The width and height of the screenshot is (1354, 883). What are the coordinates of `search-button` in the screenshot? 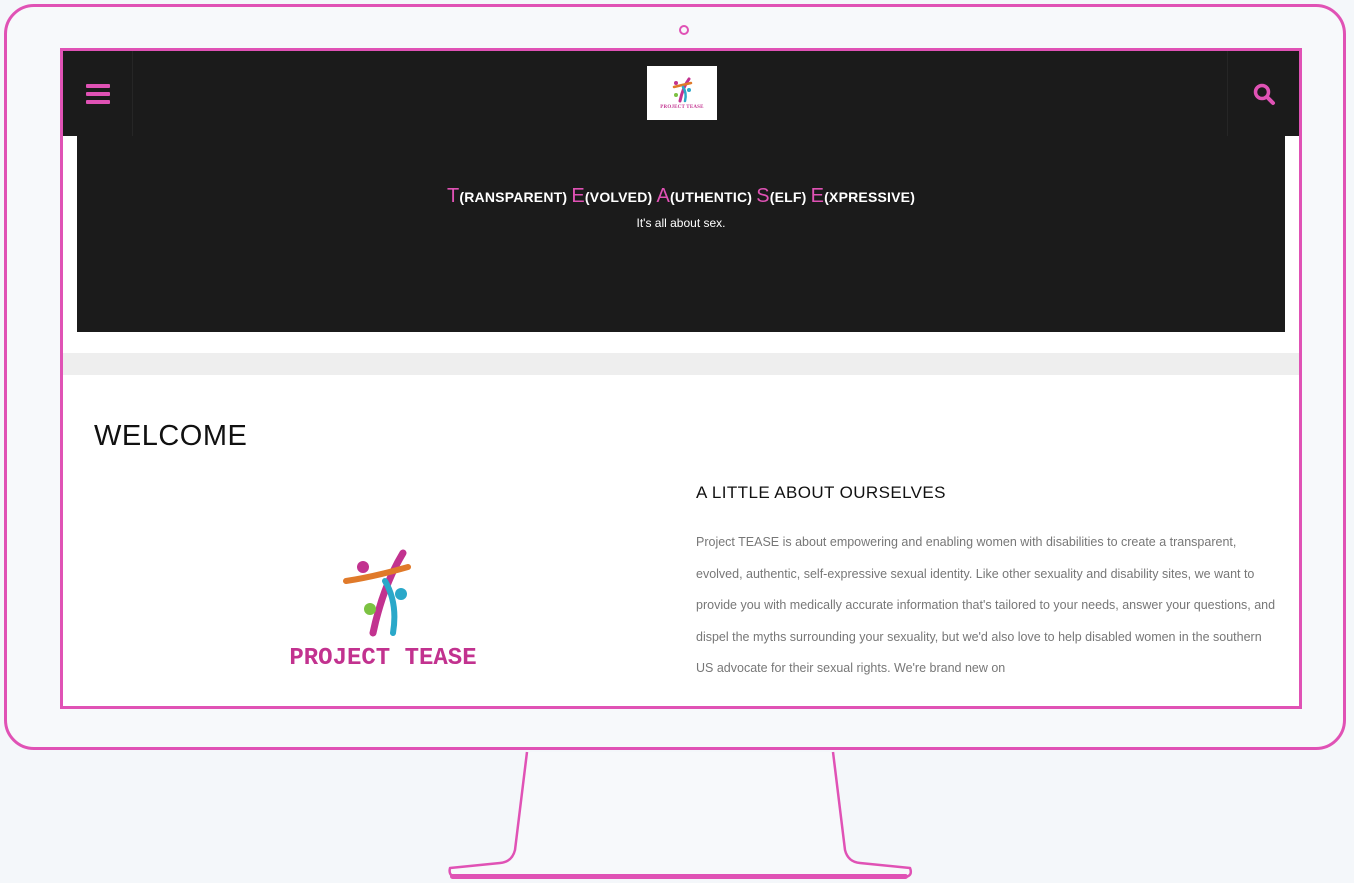 It's located at (1263, 93).